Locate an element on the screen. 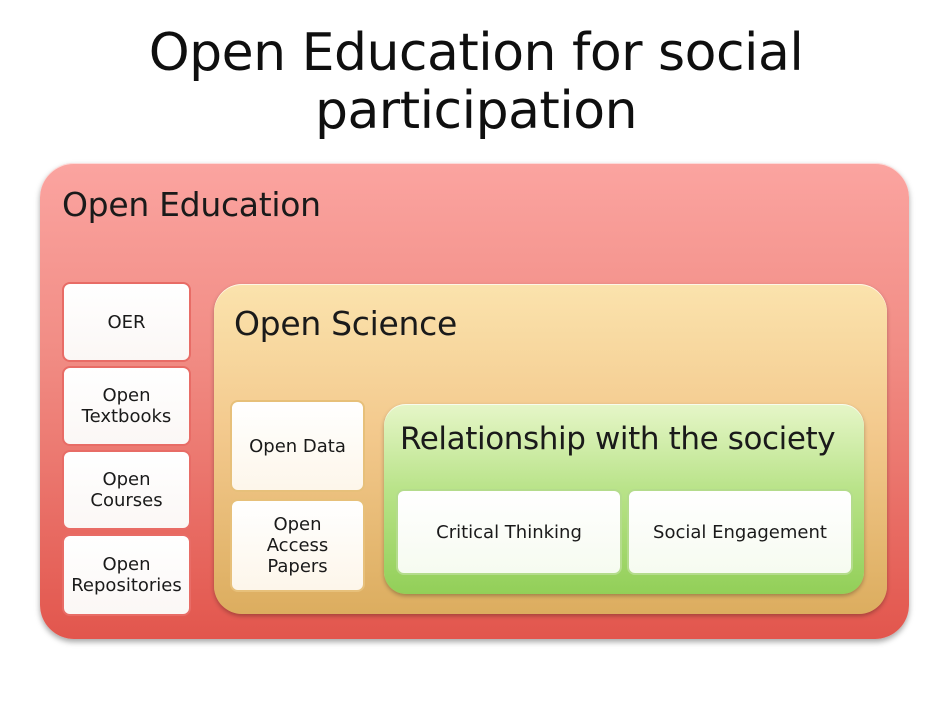  open-access-papers-label: Open Access Papers is located at coordinates (297, 545).